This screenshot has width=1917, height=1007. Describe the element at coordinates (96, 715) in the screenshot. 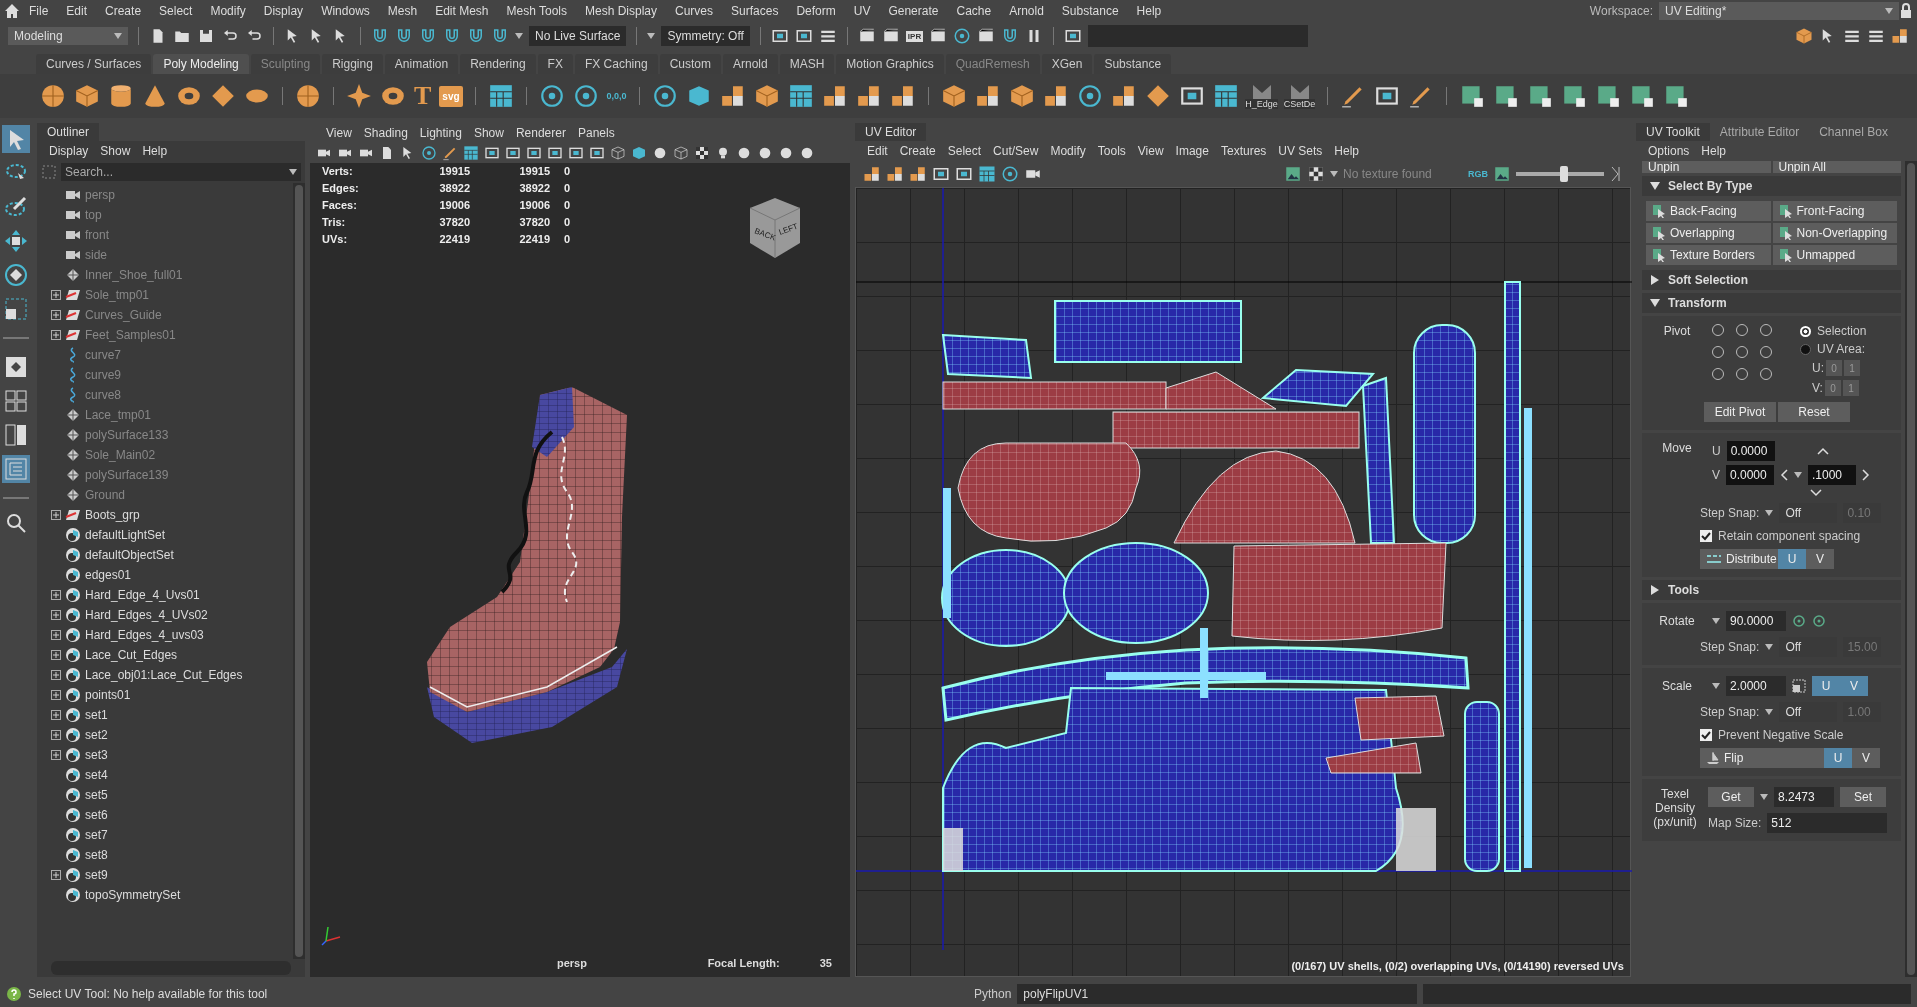

I see `outliner-item: set1` at that location.